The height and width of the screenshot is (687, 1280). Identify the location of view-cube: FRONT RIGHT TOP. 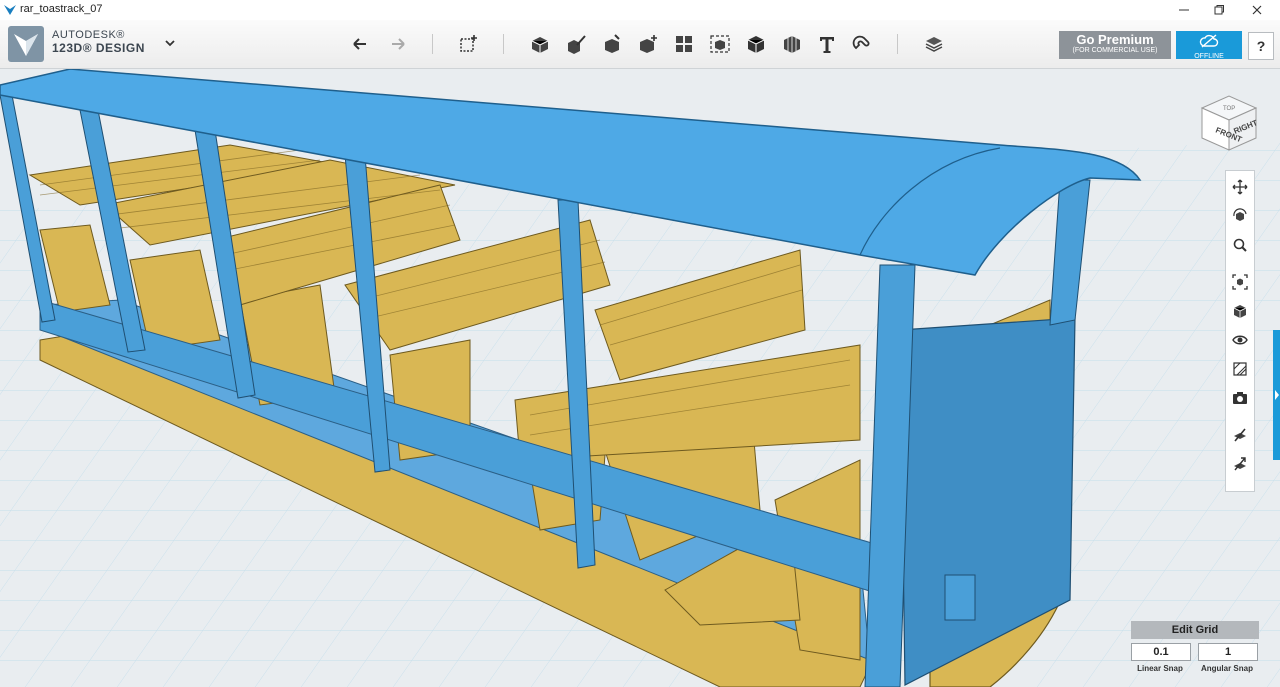
(1229, 121).